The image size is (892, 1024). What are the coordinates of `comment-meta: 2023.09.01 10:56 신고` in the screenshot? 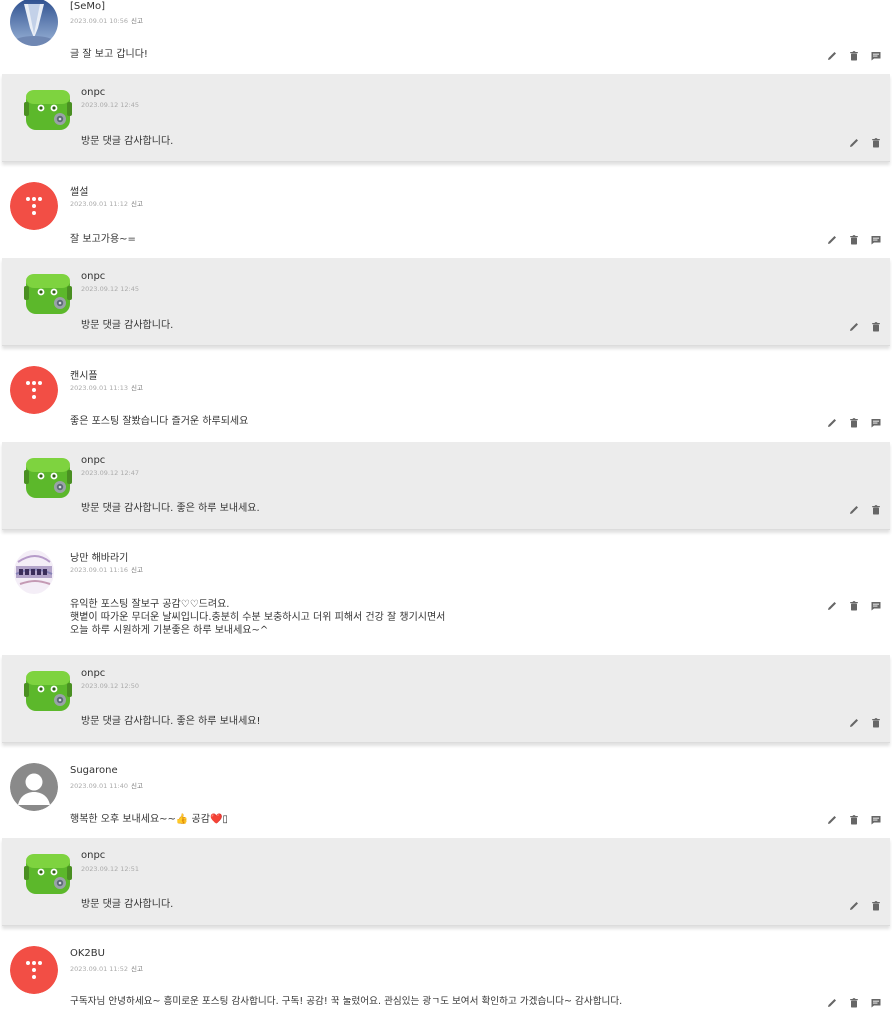 It's located at (106, 20).